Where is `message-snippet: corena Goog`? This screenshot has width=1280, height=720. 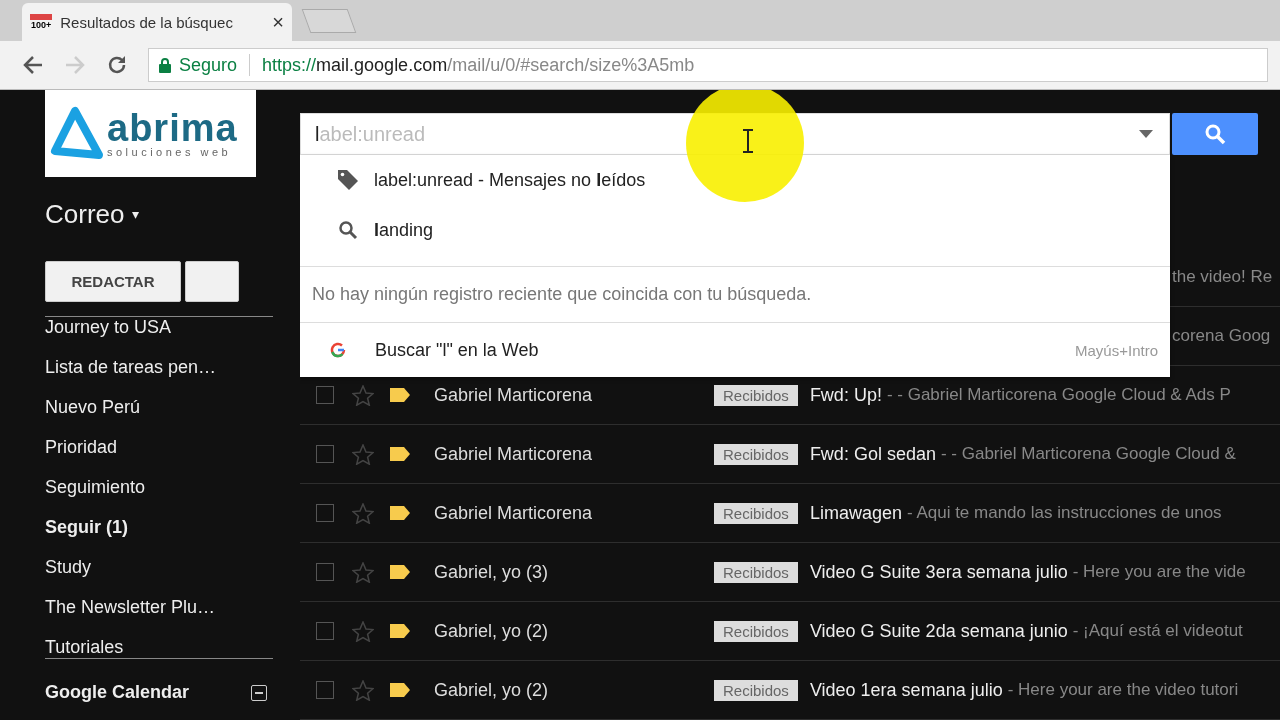
message-snippet: corena Goog is located at coordinates (1221, 336).